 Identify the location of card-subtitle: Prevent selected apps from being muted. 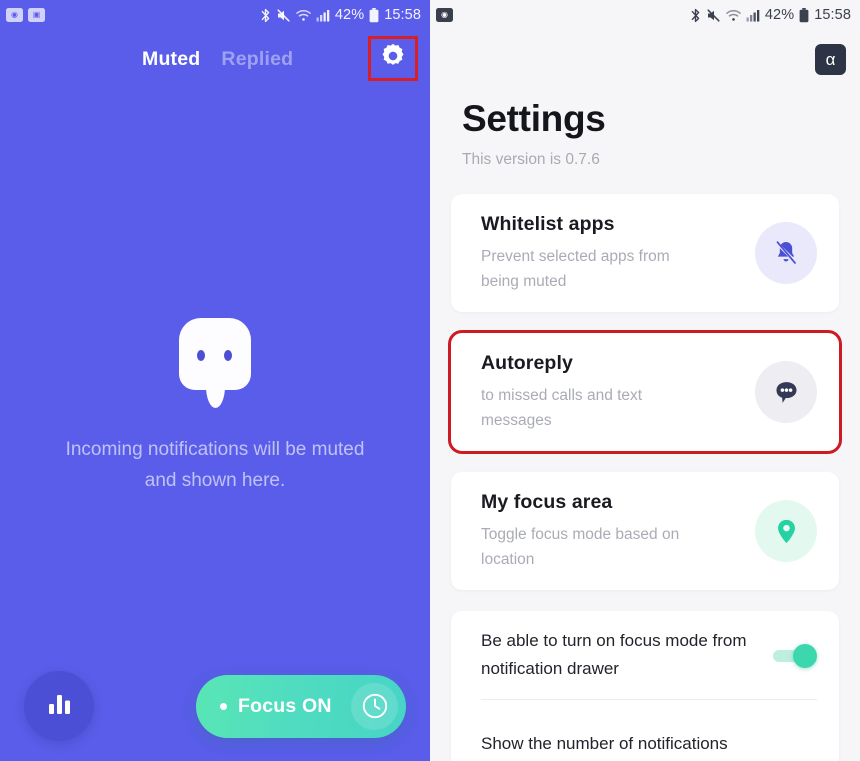
(575, 268).